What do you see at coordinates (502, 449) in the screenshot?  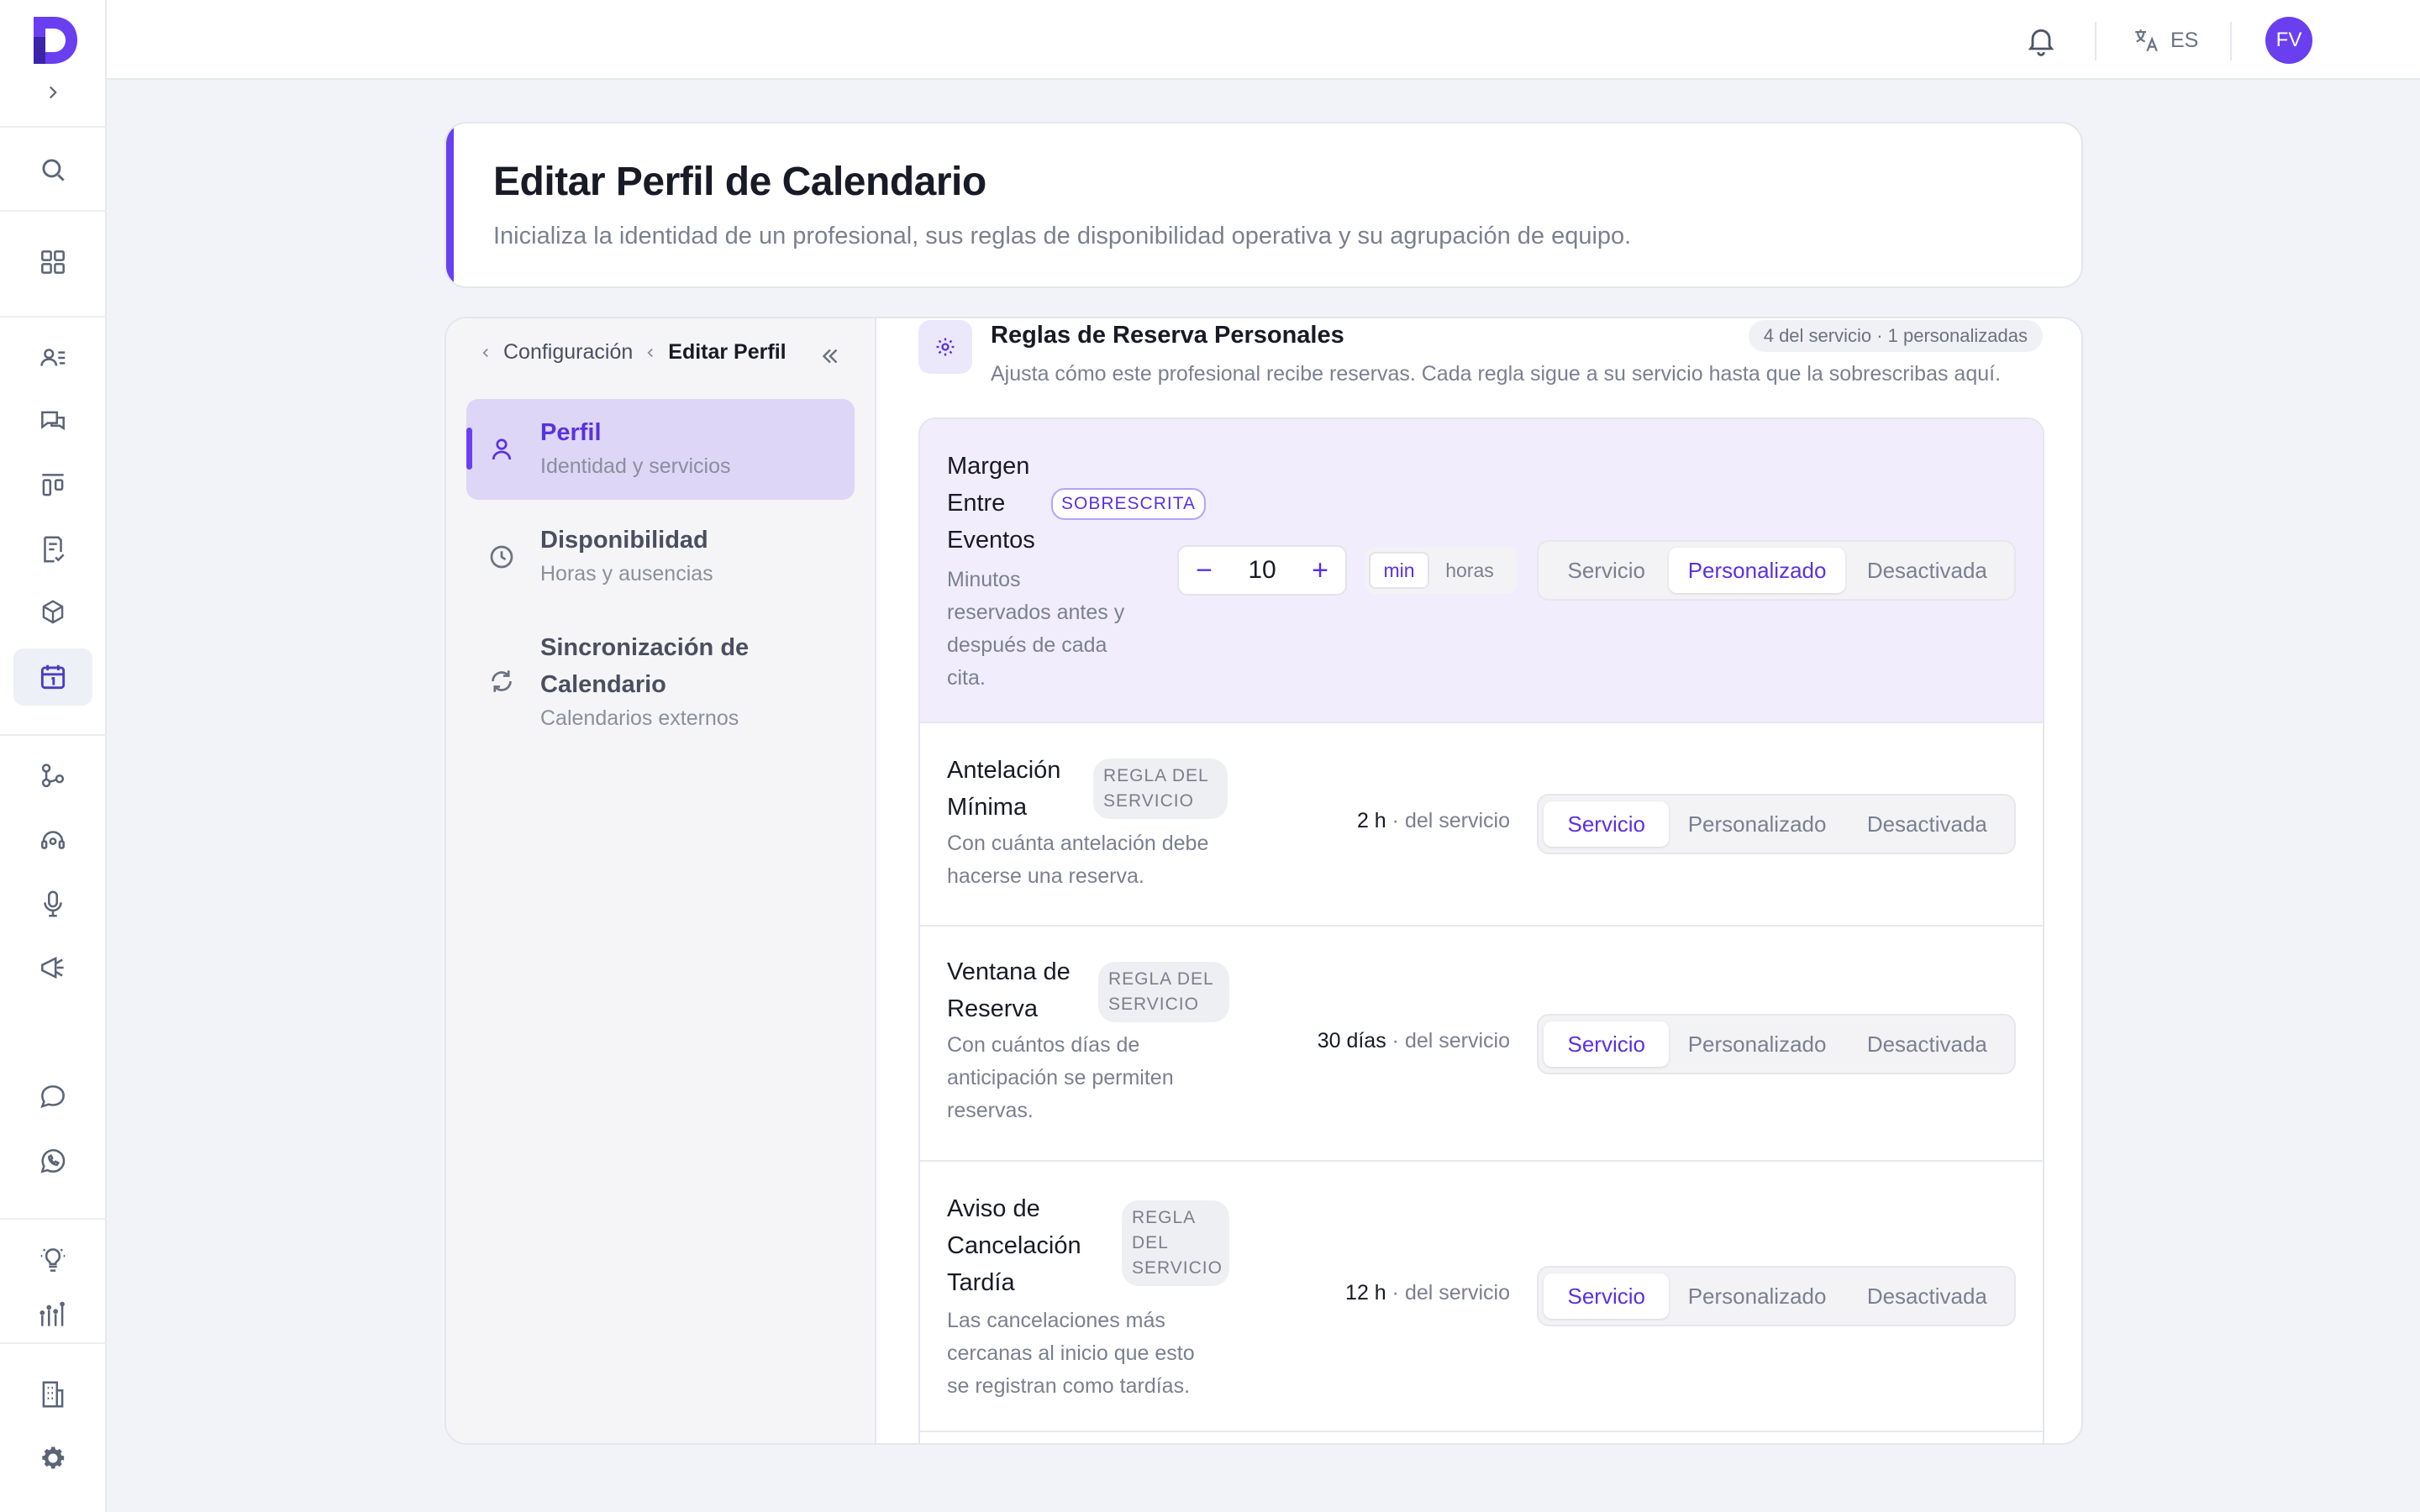 I see `user-icon` at bounding box center [502, 449].